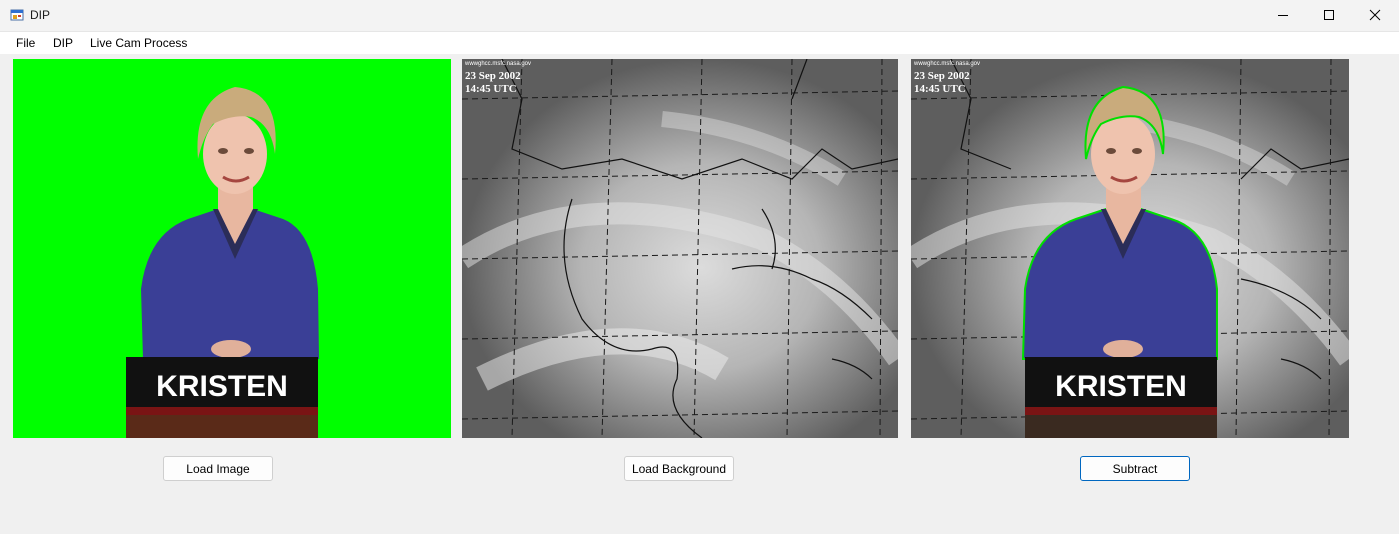 This screenshot has width=1399, height=534. What do you see at coordinates (222, 386) in the screenshot?
I see `source-podium-caption: KRISTEN` at bounding box center [222, 386].